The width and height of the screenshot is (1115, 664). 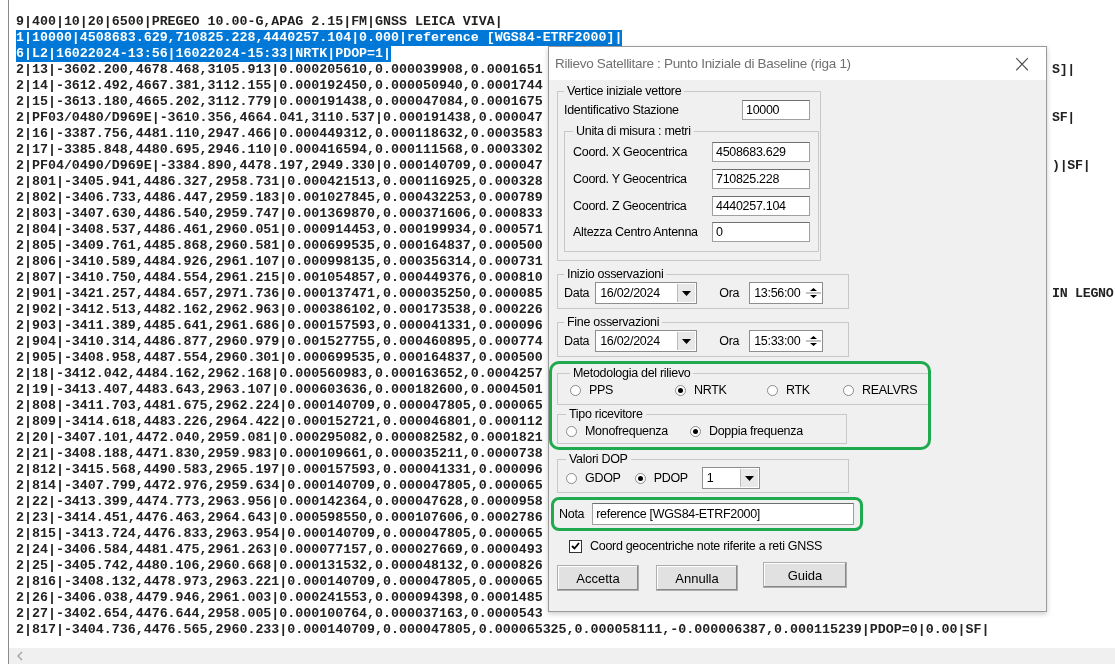 What do you see at coordinates (279, 582) in the screenshot?
I see `text-line: 2|816|-3408.132,4478.973,2963.221|0.000140709,0.000047805,0.000065` at bounding box center [279, 582].